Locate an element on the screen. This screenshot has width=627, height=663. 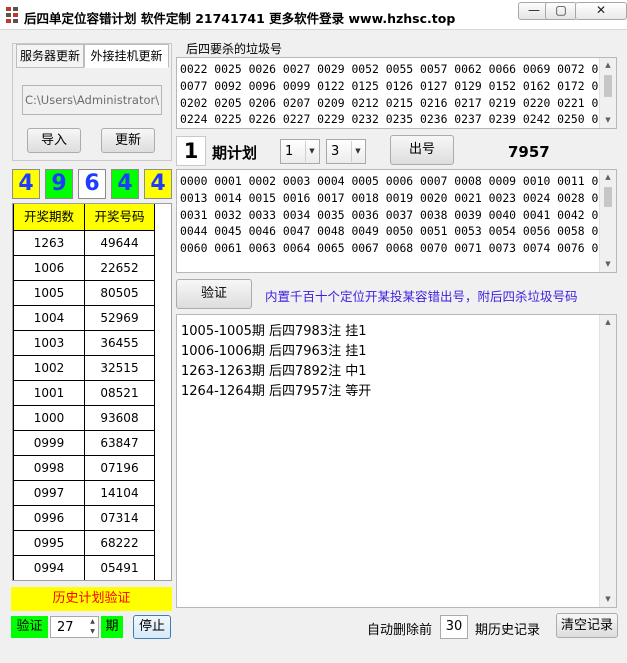
period-number: 1 is located at coordinates (191, 151).